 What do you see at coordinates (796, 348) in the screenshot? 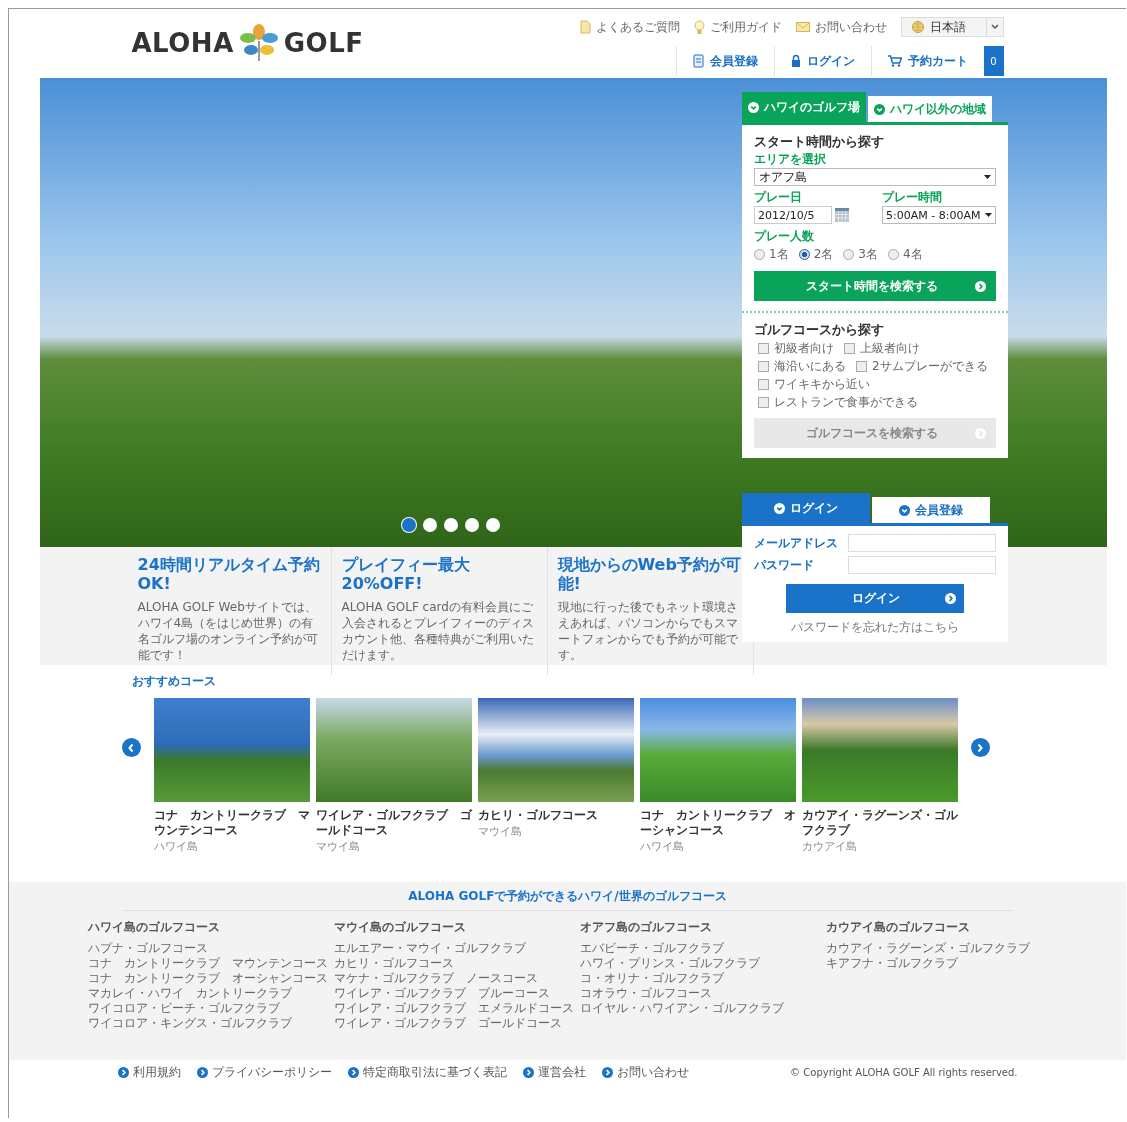
I see `feature-checkbox: 初級者向け` at bounding box center [796, 348].